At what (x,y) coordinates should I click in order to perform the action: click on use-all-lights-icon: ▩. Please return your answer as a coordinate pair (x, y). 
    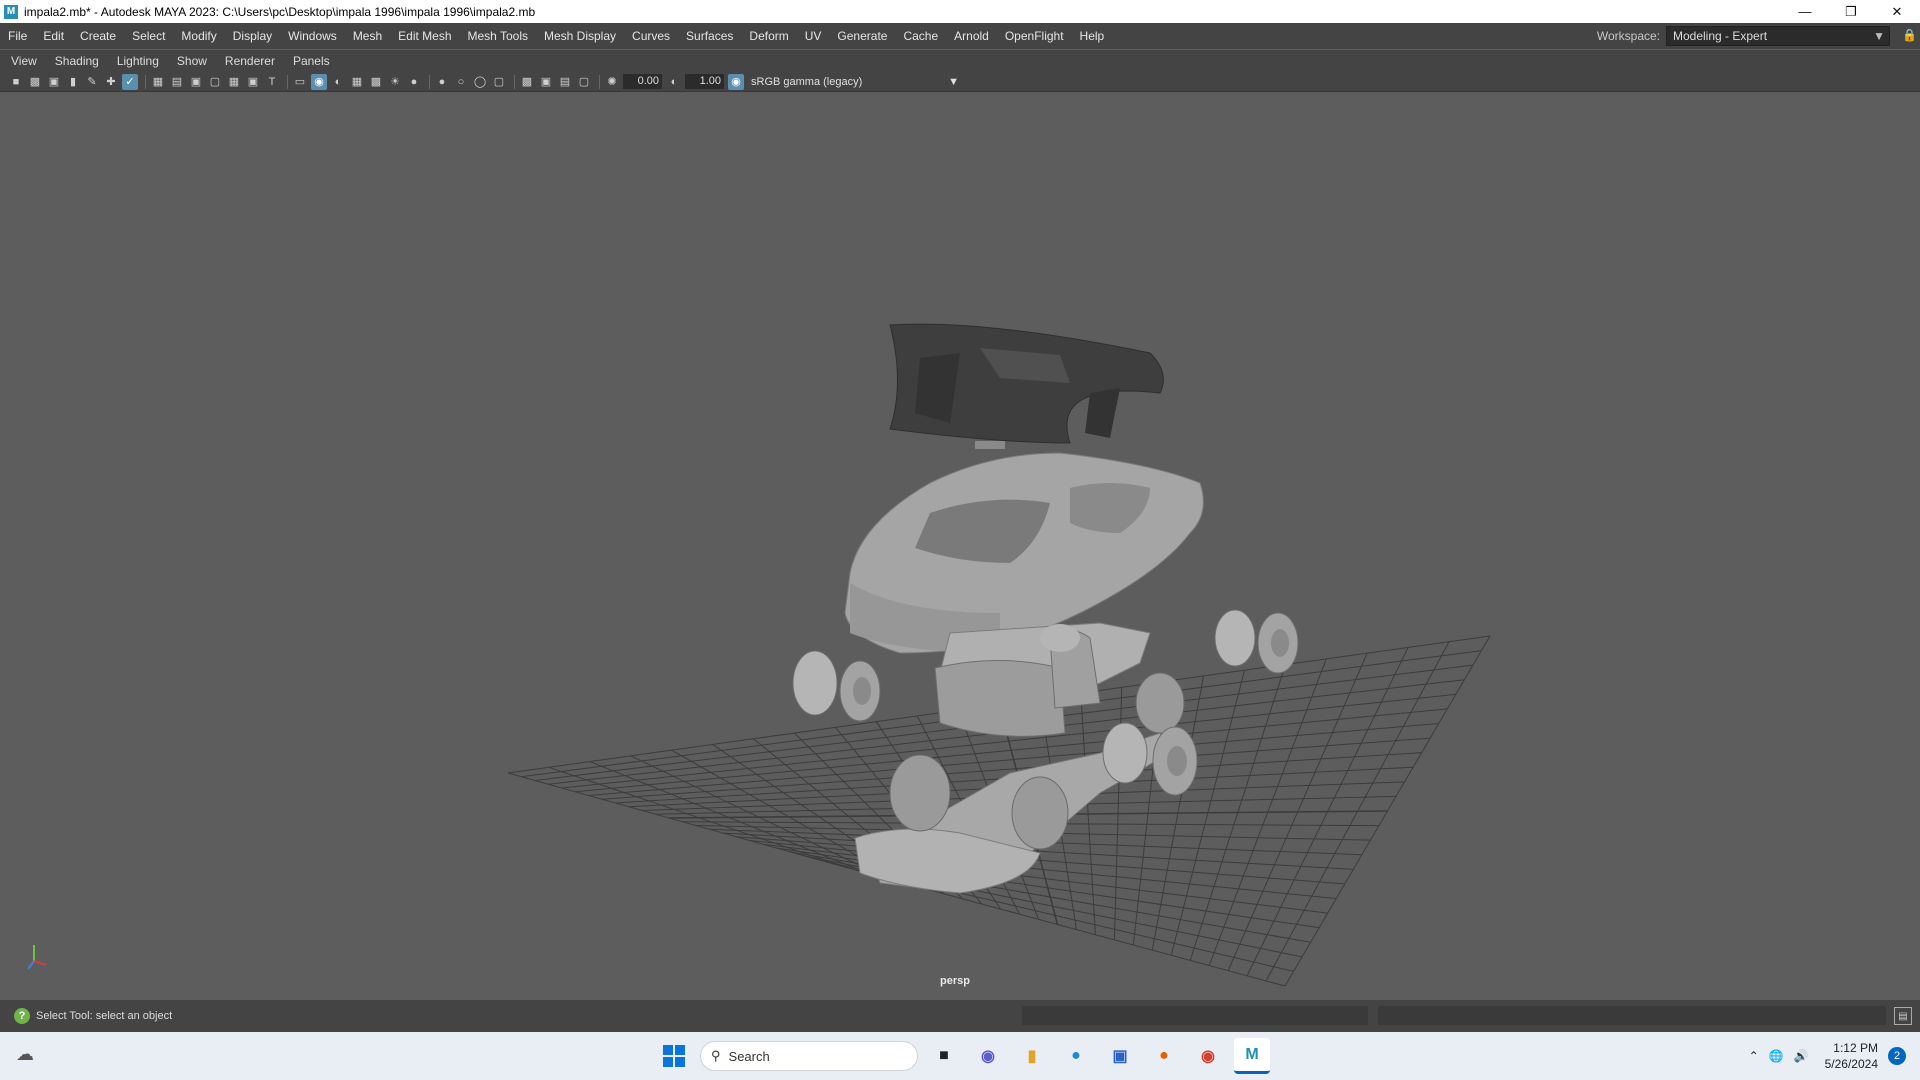
    Looking at the image, I should click on (376, 82).